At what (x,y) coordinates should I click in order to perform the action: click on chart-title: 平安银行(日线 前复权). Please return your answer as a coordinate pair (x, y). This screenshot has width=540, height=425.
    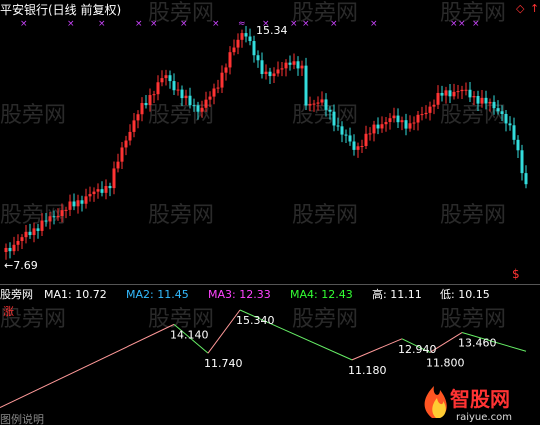
    Looking at the image, I should click on (60, 9).